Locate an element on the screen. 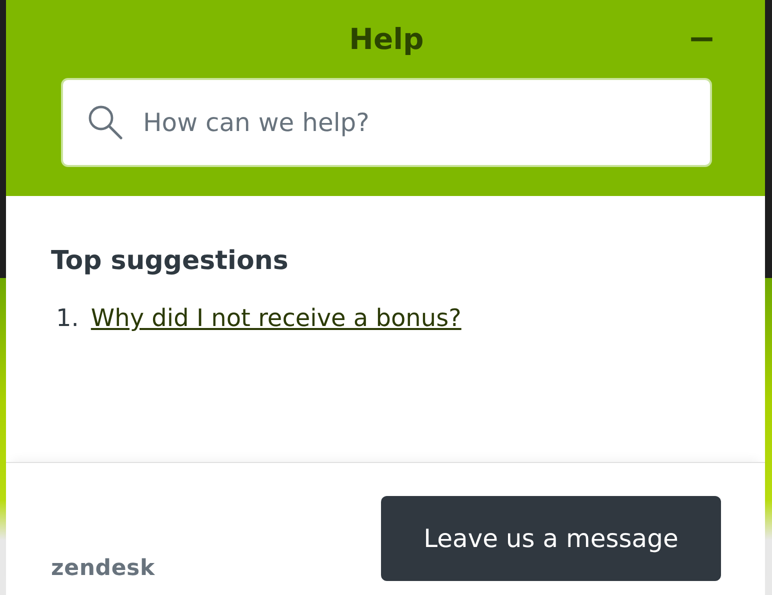  widget-title: Help is located at coordinates (386, 39).